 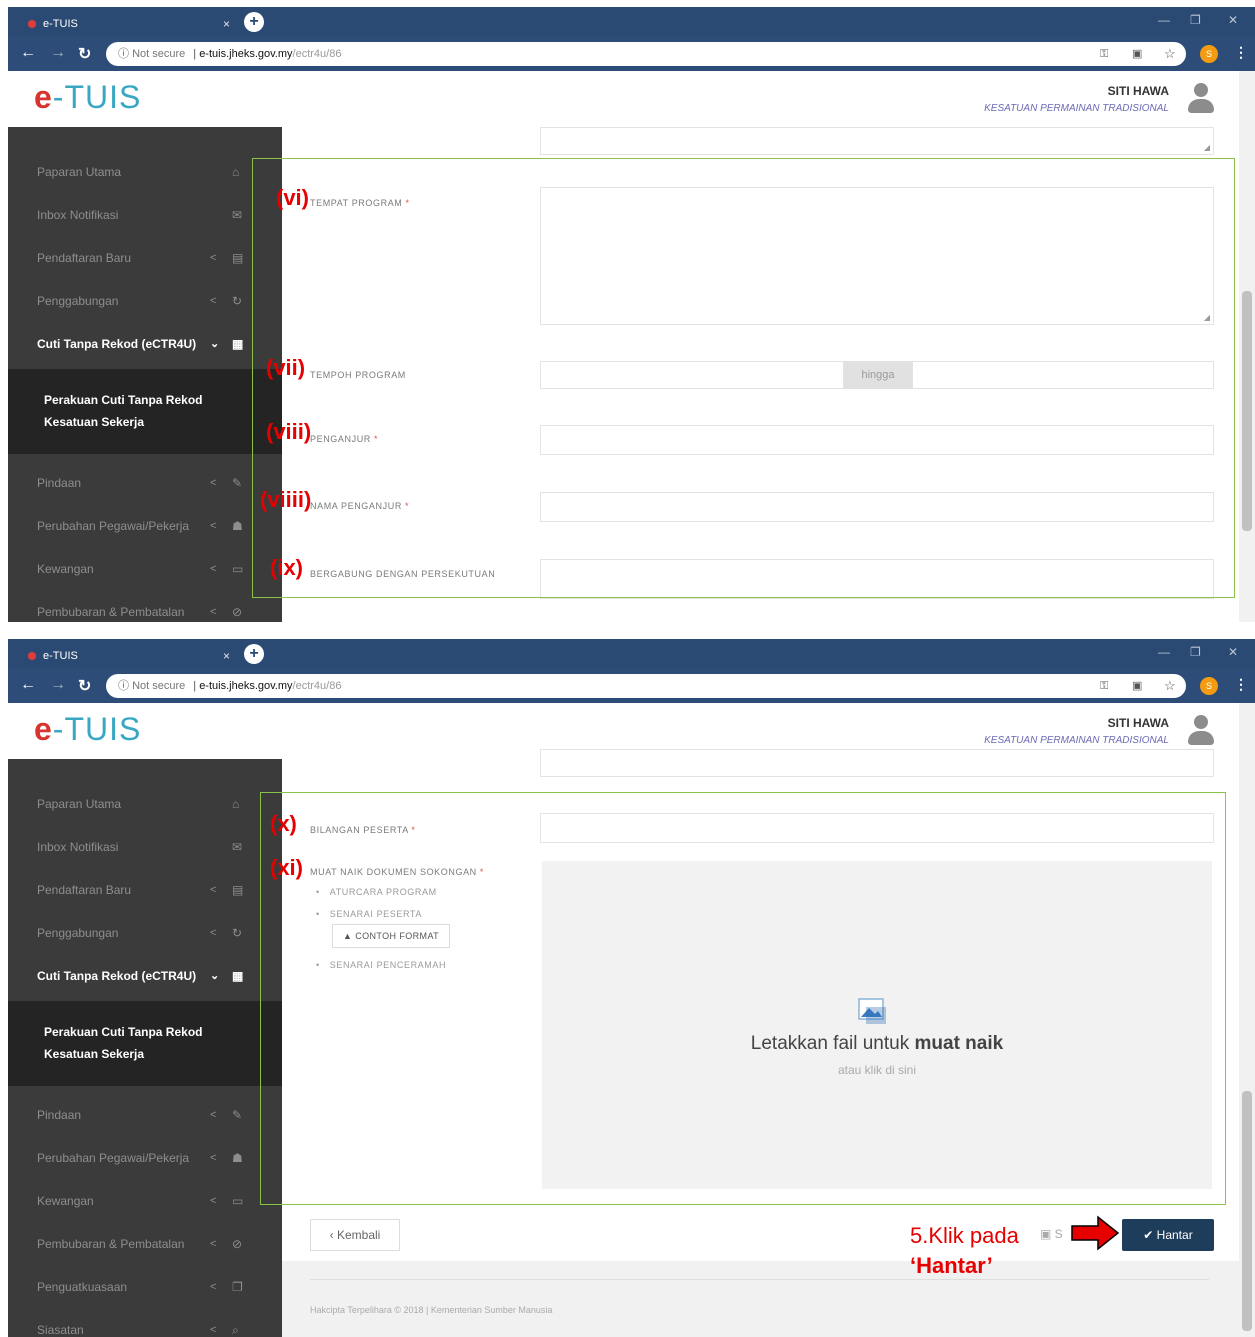 I want to click on chevron-down-icon: ⌄, so click(x=215, y=976).